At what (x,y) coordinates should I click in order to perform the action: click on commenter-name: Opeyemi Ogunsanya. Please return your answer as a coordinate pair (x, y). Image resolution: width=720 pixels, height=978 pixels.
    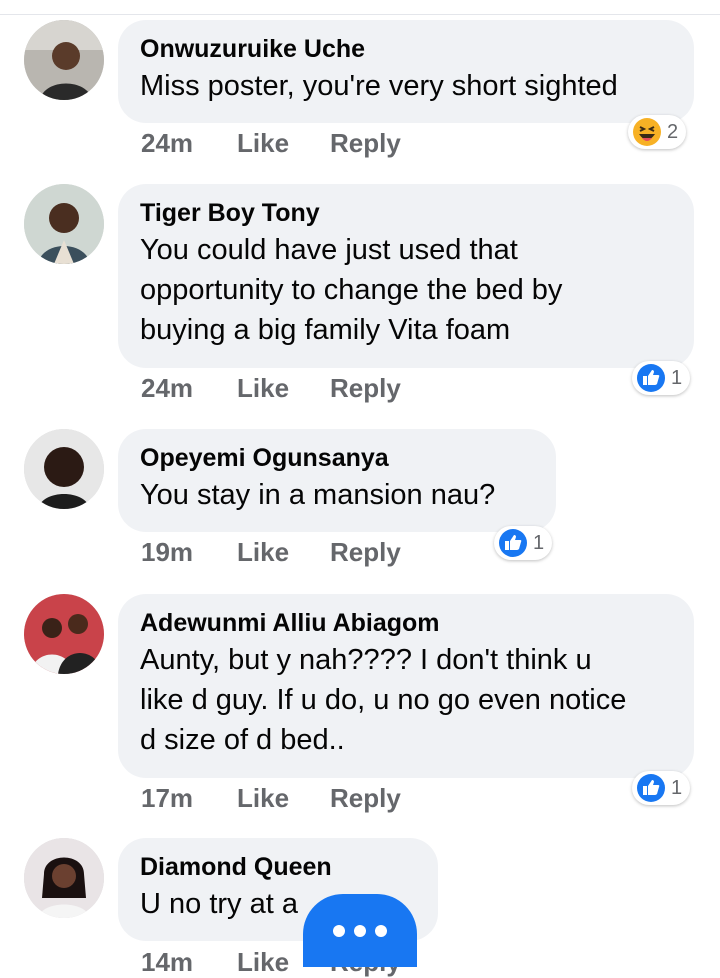
    Looking at the image, I should click on (336, 458).